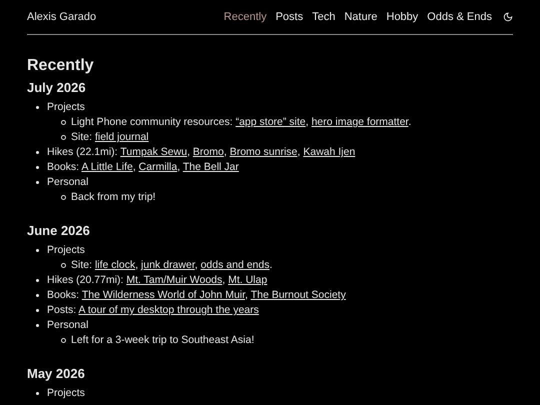  Describe the element at coordinates (208, 152) in the screenshot. I see `link: Bromo` at that location.